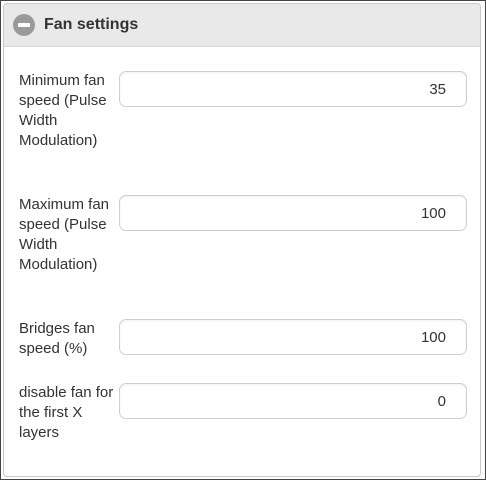  Describe the element at coordinates (293, 337) in the screenshot. I see `bridges-fan-speed-input` at that location.